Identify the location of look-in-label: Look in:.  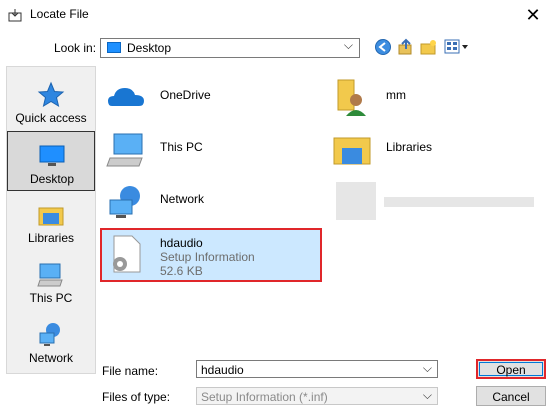
(75, 48).